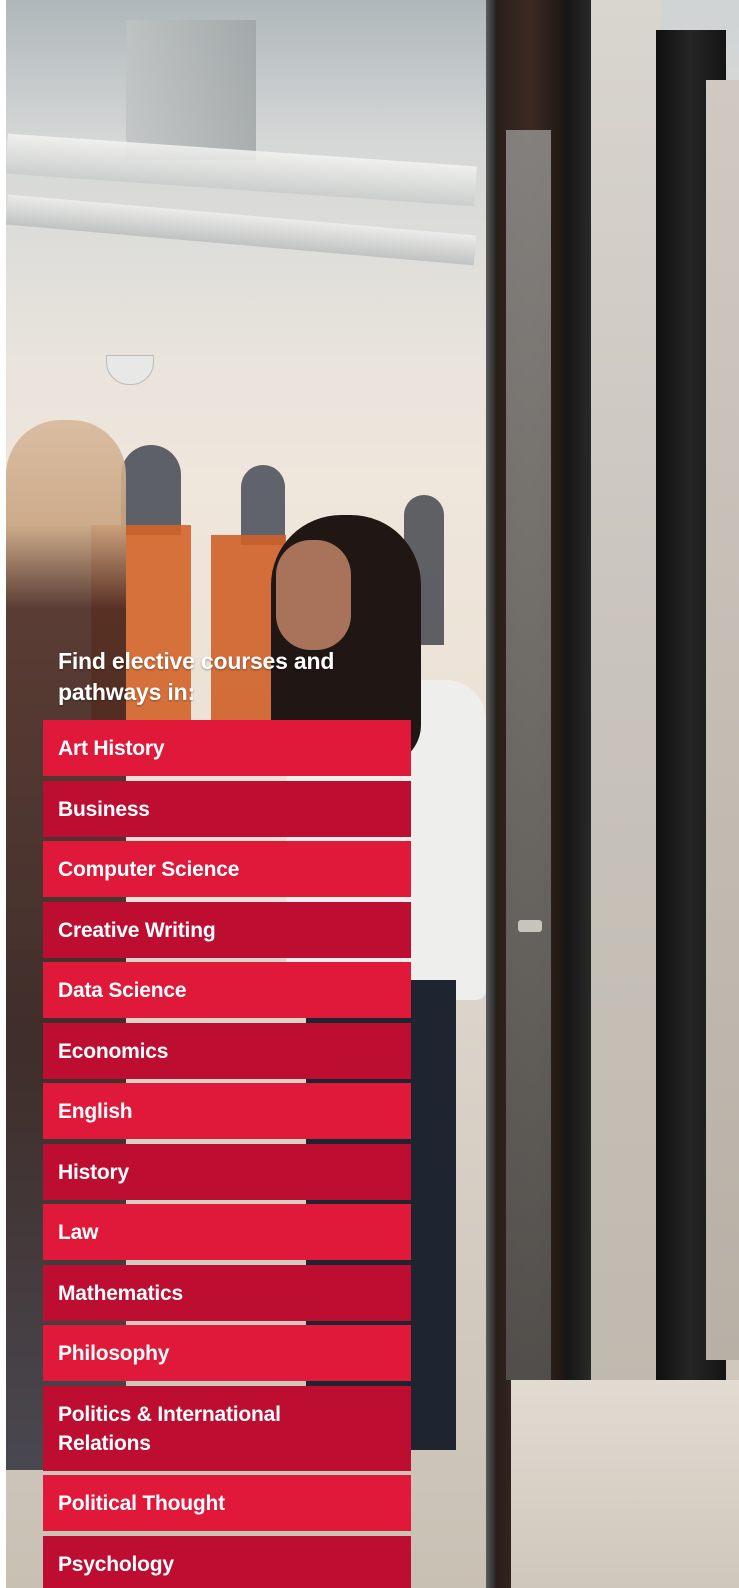 The image size is (739, 1588). I want to click on course-link-philosophy: Philosophy, so click(227, 1353).